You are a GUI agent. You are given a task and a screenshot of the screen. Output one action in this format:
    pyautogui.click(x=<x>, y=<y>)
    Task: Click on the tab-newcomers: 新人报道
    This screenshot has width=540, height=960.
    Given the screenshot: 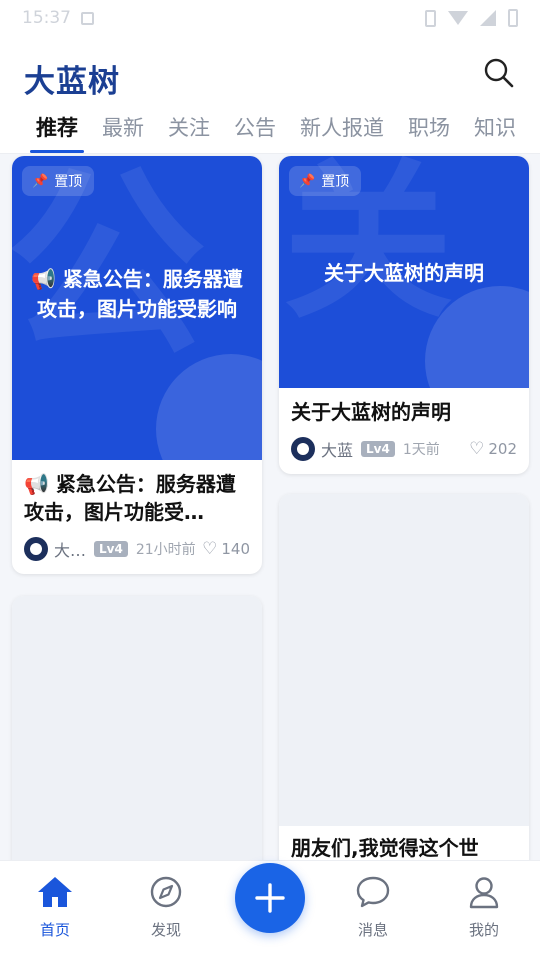 What is the action you would take?
    pyautogui.click(x=342, y=130)
    